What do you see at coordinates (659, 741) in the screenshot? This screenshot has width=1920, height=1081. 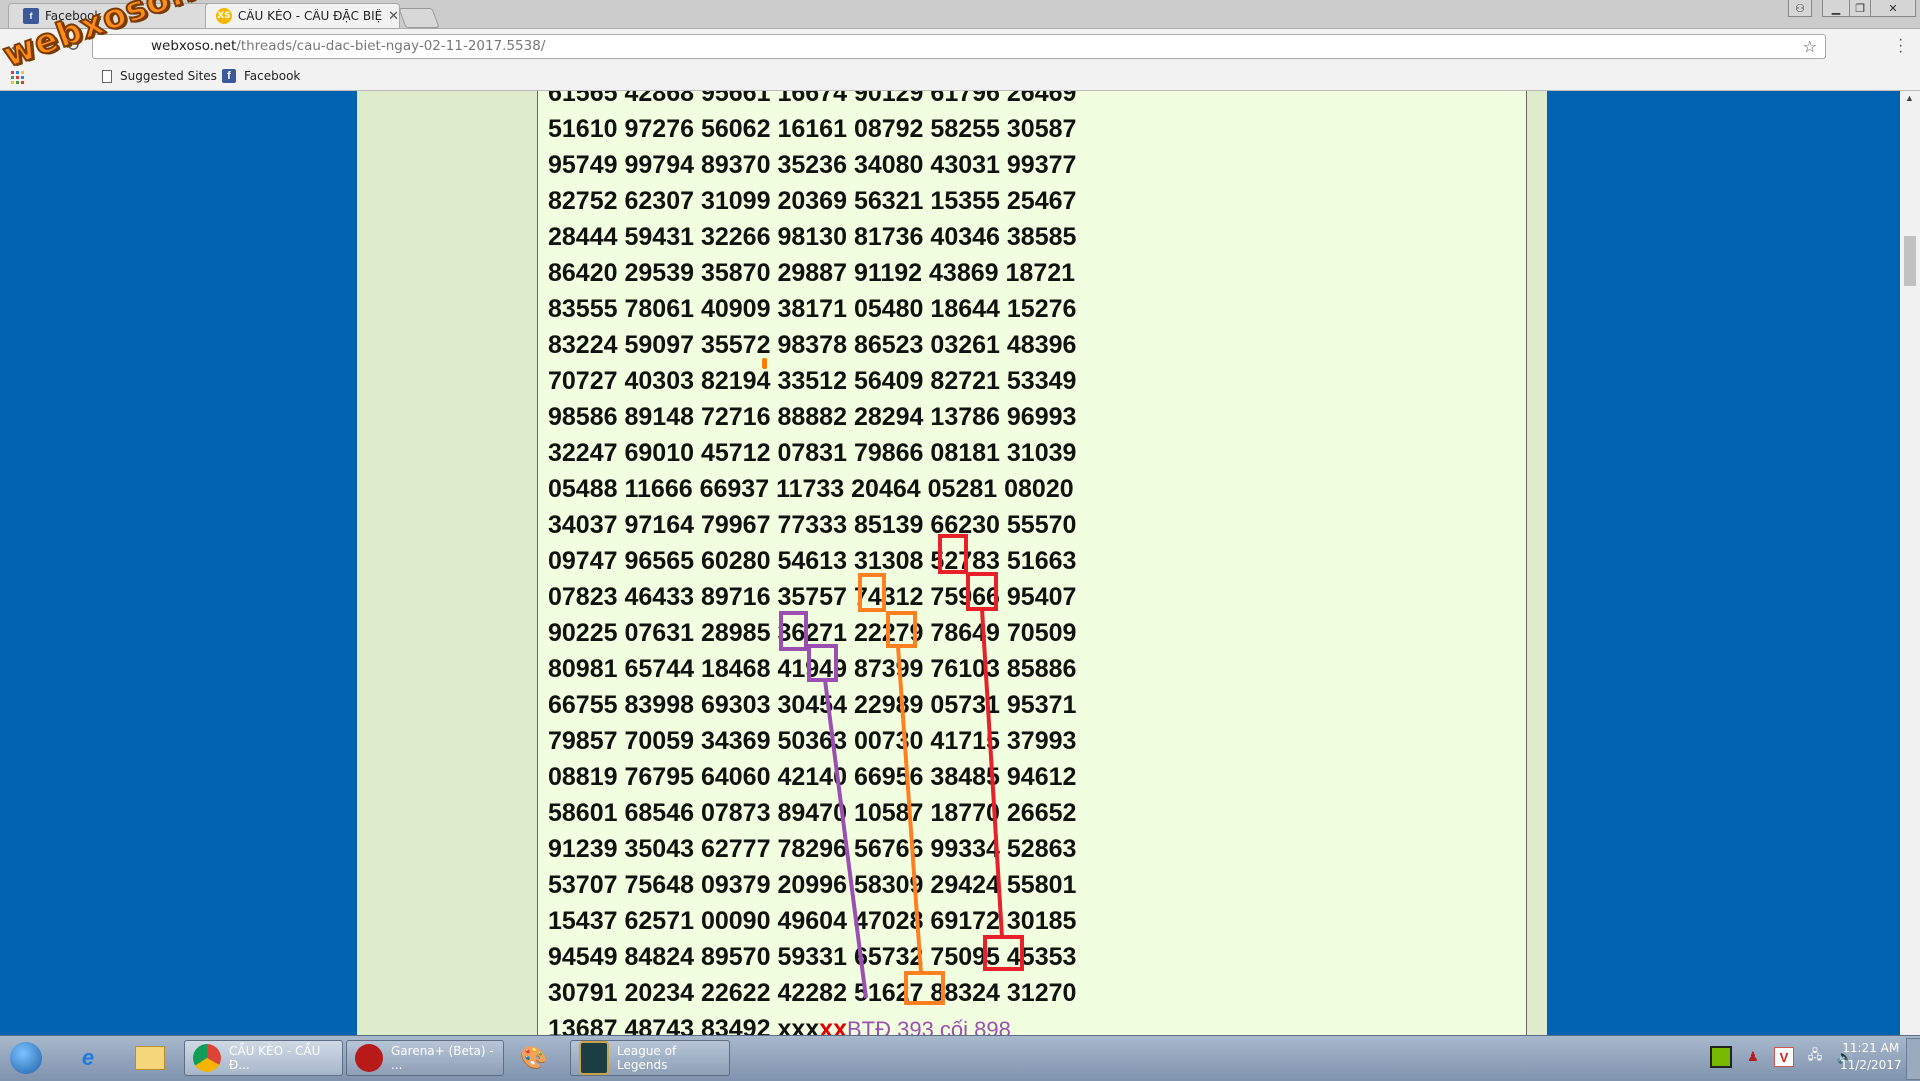 I see `number-cell: 70059` at bounding box center [659, 741].